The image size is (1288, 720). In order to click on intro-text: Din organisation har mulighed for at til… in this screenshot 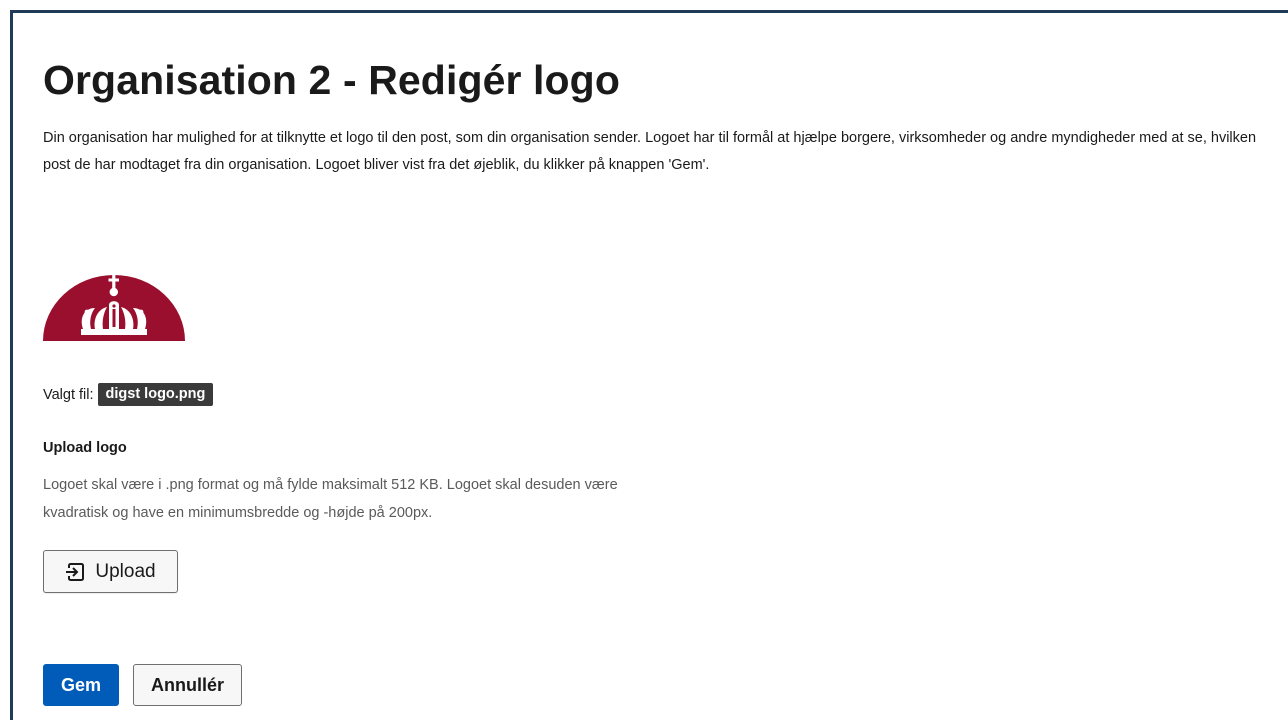, I will do `click(650, 151)`.